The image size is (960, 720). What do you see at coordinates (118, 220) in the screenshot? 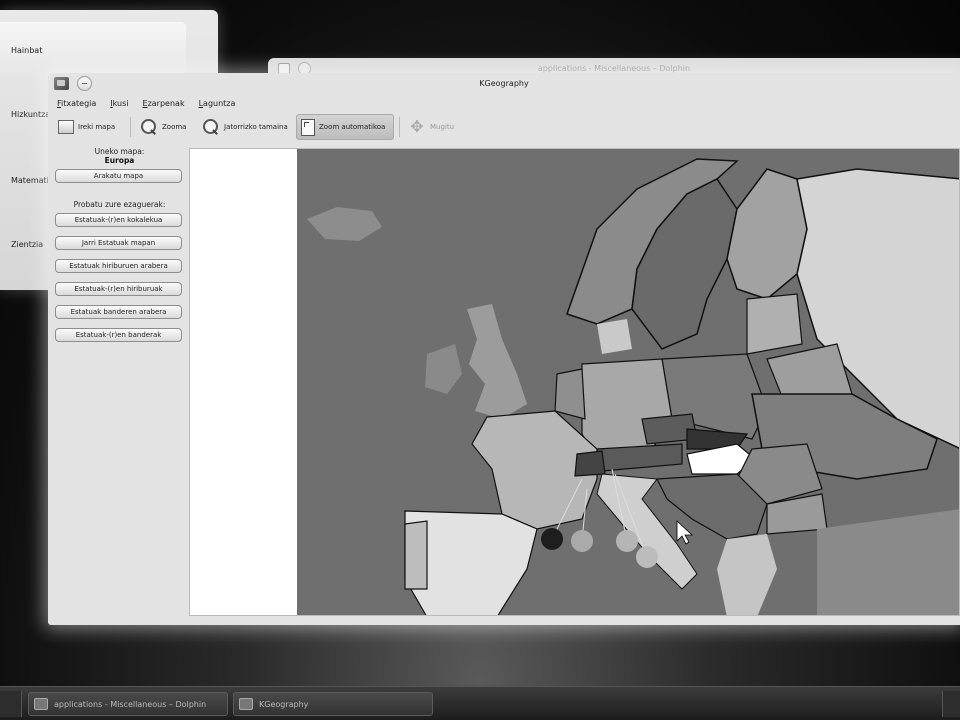
I see `test-location-button: Estatuak-(r)en kokalekua` at bounding box center [118, 220].